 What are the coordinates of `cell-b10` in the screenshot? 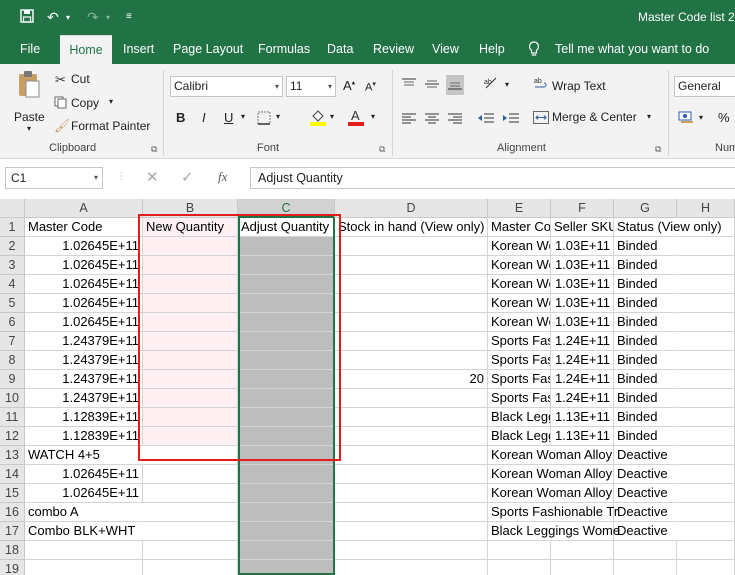 It's located at (190, 398).